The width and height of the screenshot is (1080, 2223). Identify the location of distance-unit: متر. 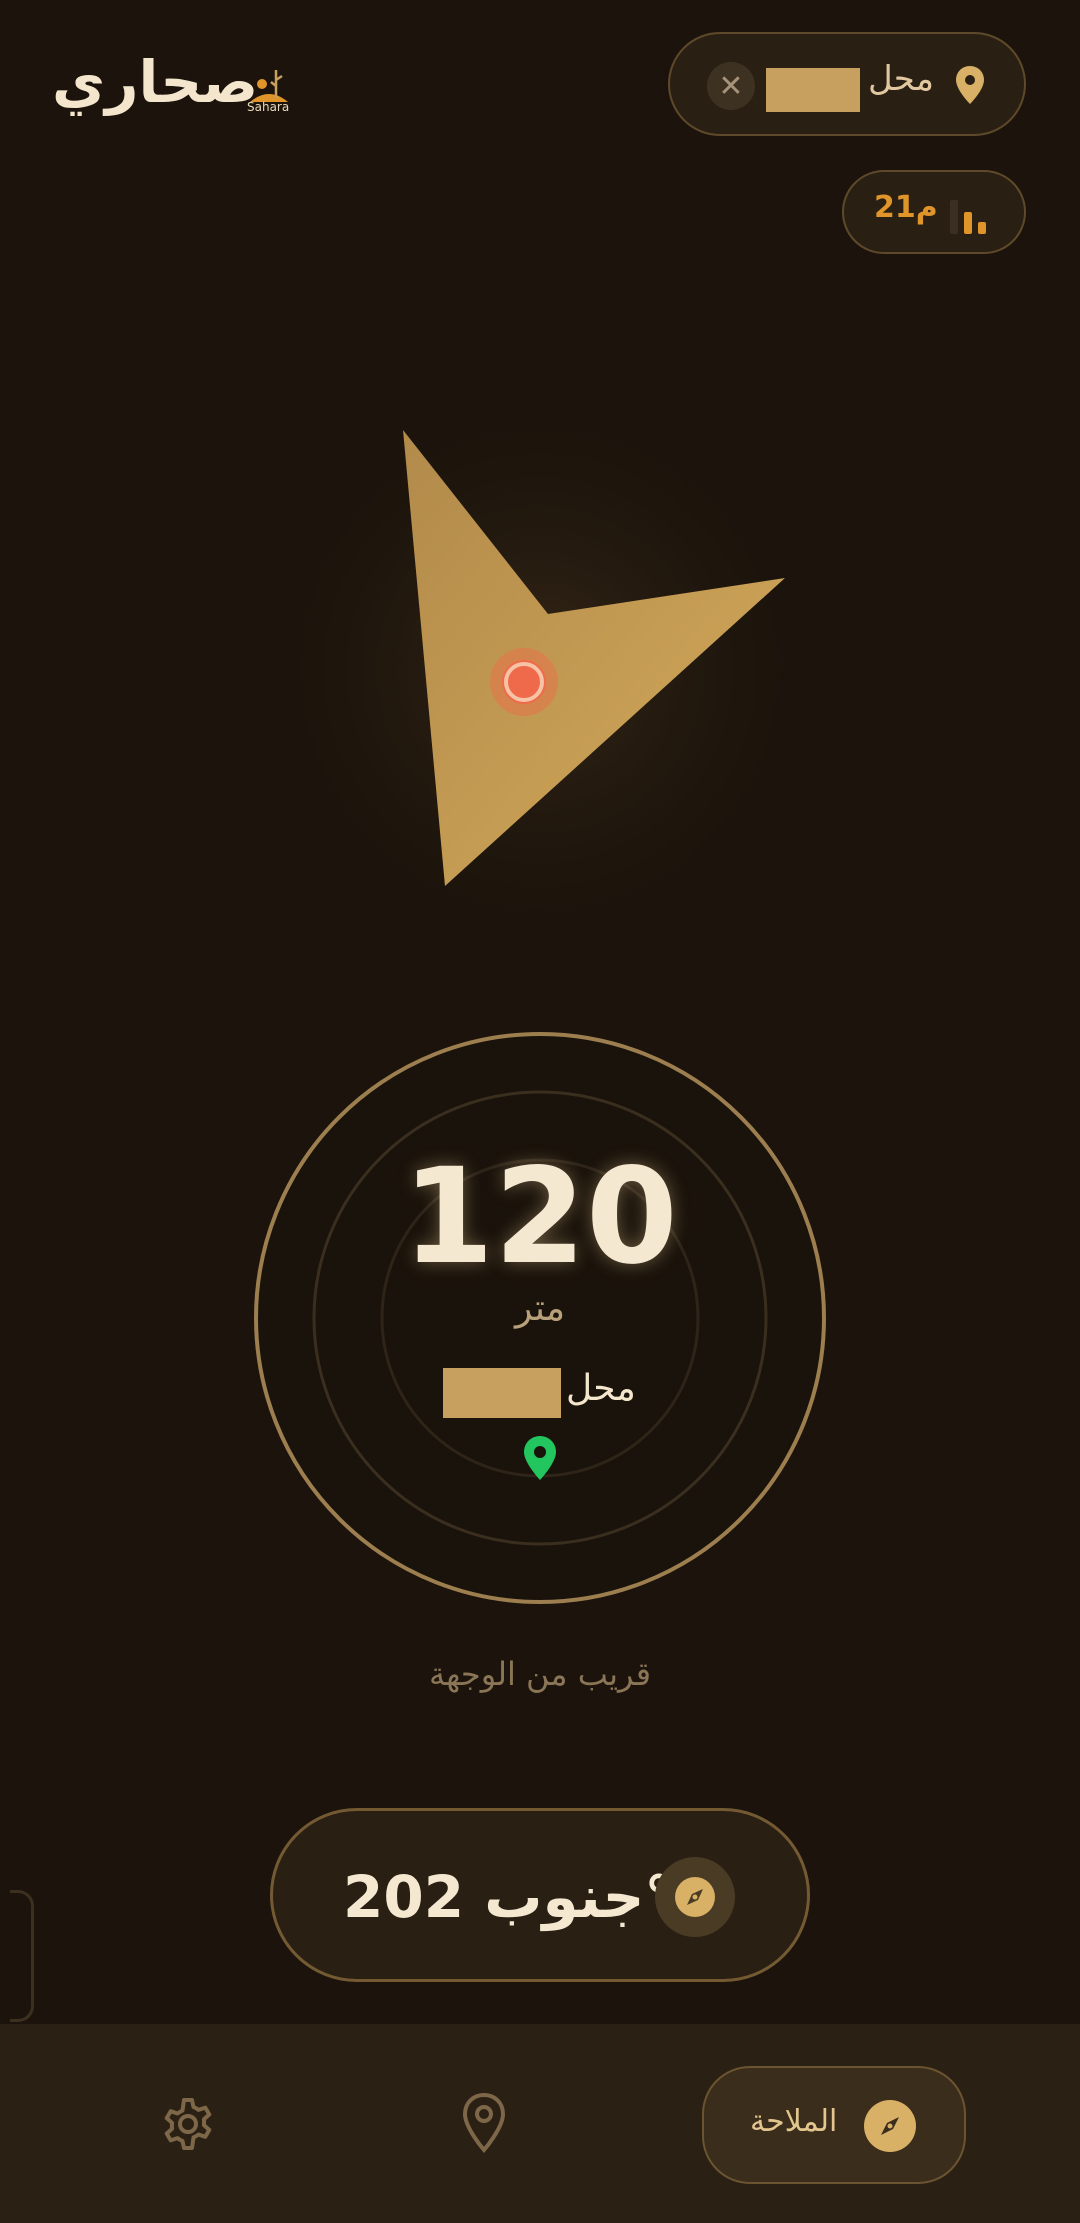
(539, 1308).